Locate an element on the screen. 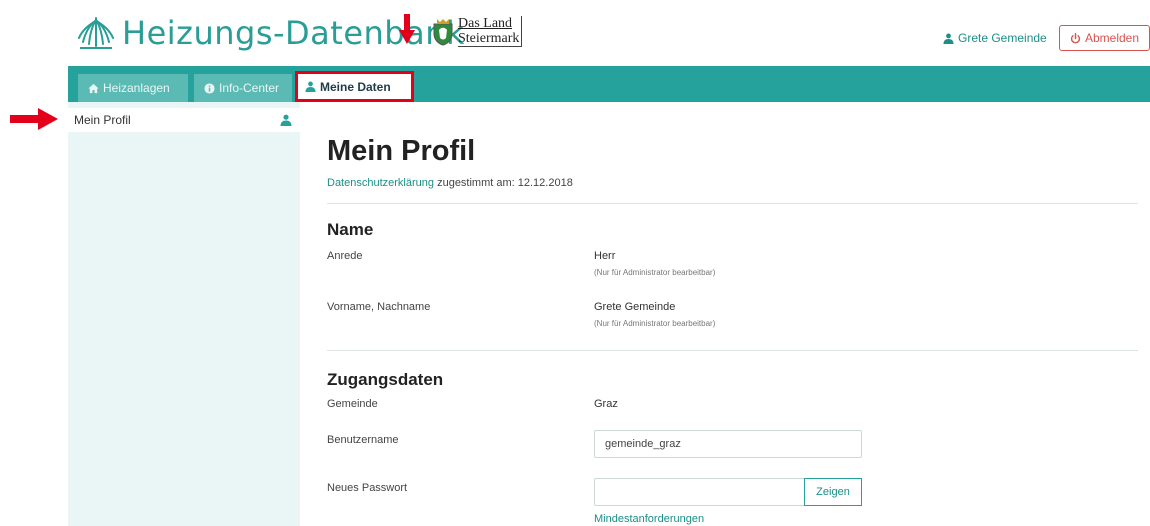 The height and width of the screenshot is (526, 1150). sidebar-item-mein-profil: Mein Profil is located at coordinates (184, 120).